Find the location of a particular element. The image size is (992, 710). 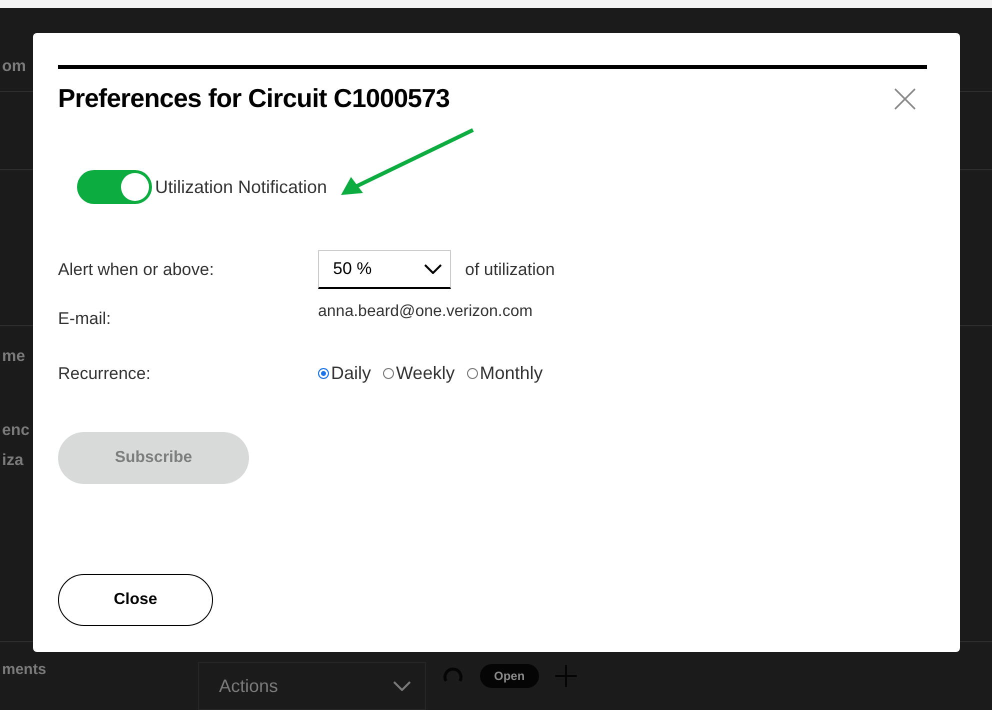

threshold-dropdown: 50 % is located at coordinates (384, 269).